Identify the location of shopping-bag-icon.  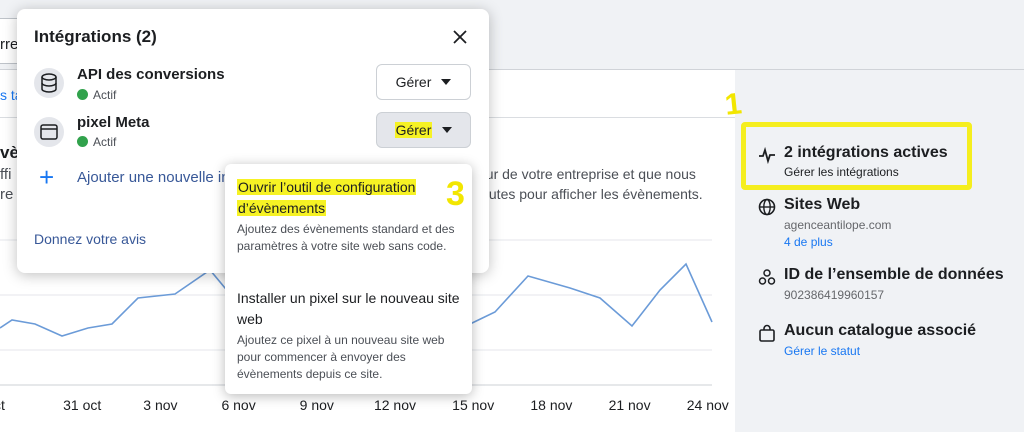
(767, 333).